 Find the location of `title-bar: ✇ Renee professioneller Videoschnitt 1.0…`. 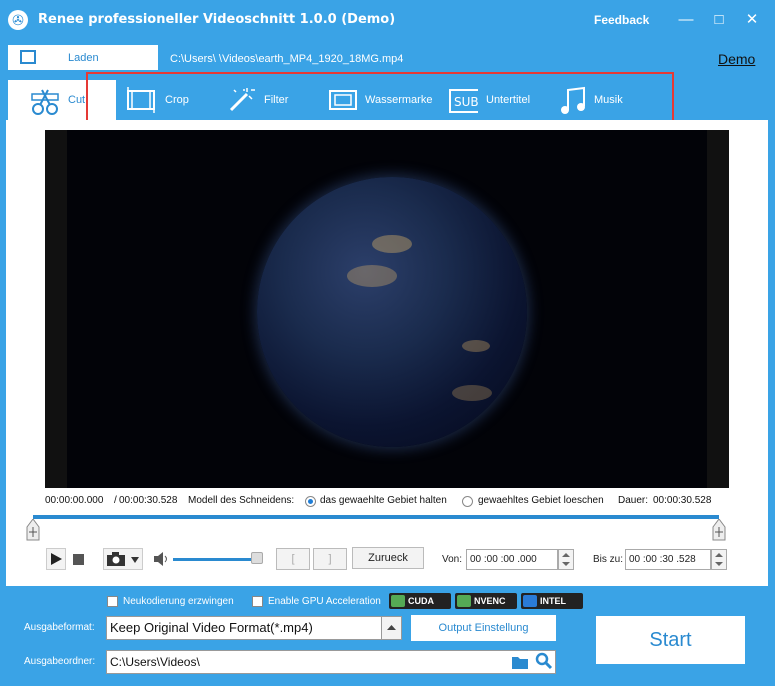

title-bar: ✇ Renee professioneller Videoschnitt 1.0… is located at coordinates (387, 20).